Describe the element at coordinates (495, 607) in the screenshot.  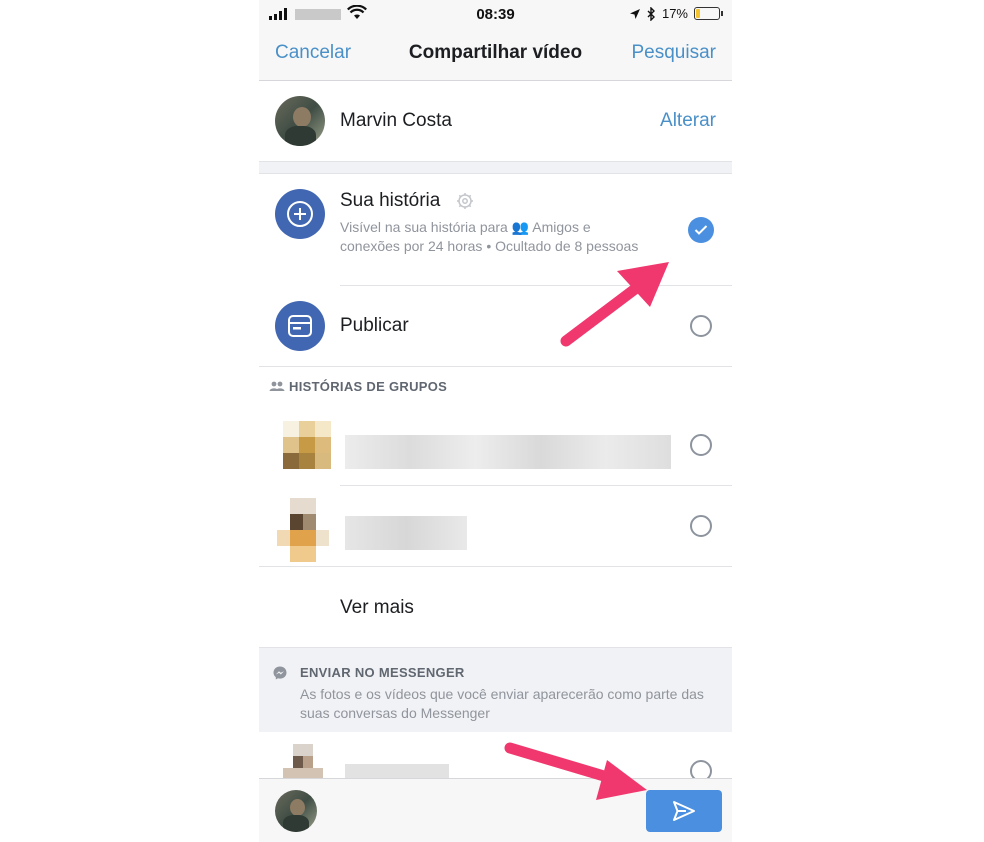
I see `see-more-row: Ver mais` at that location.